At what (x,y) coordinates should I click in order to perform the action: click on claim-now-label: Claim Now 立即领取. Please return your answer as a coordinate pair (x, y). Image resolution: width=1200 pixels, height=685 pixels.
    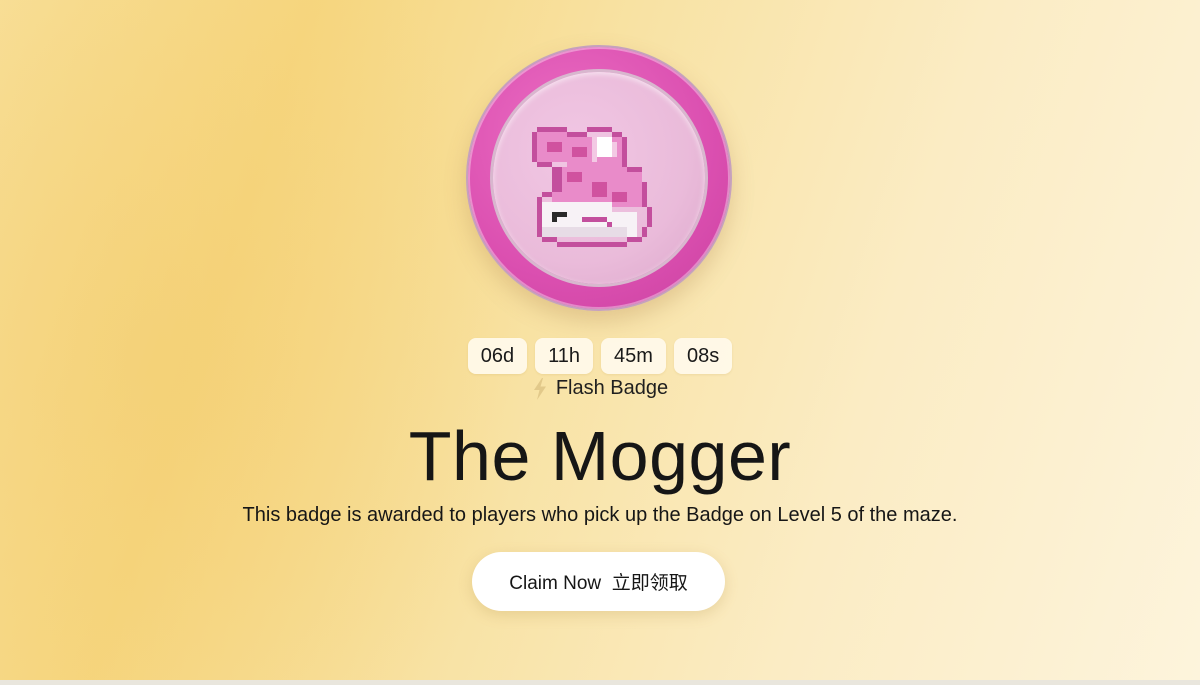
    Looking at the image, I should click on (598, 583).